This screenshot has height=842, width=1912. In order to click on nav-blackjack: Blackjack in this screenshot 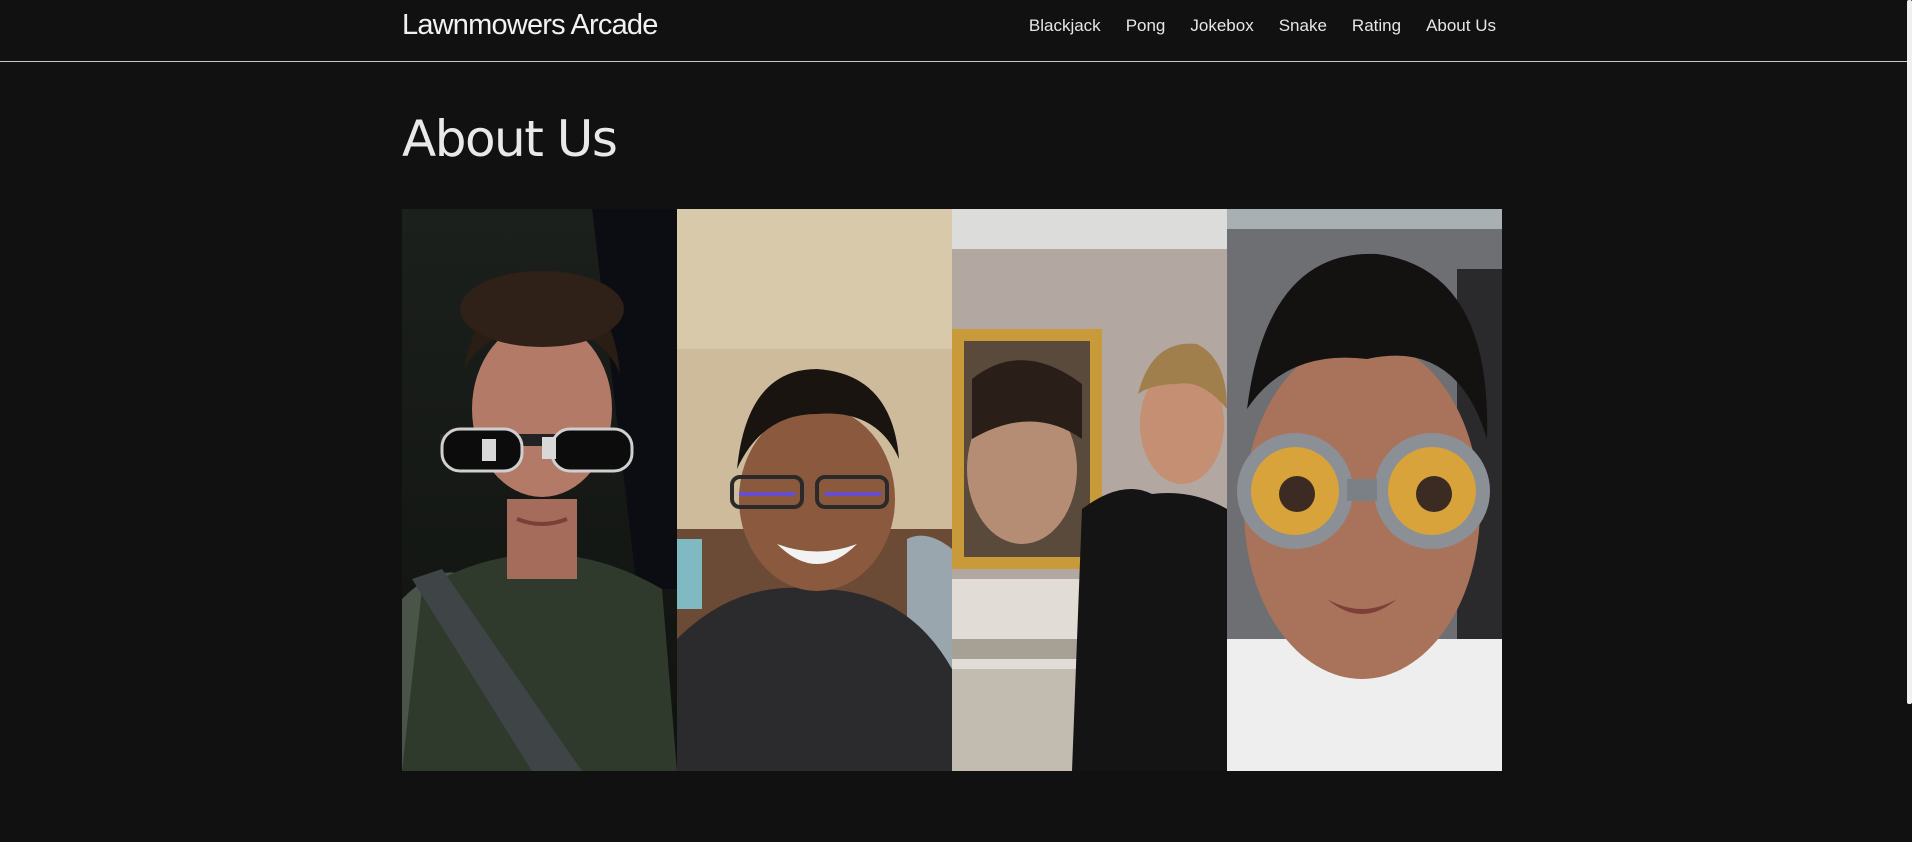, I will do `click(1065, 26)`.